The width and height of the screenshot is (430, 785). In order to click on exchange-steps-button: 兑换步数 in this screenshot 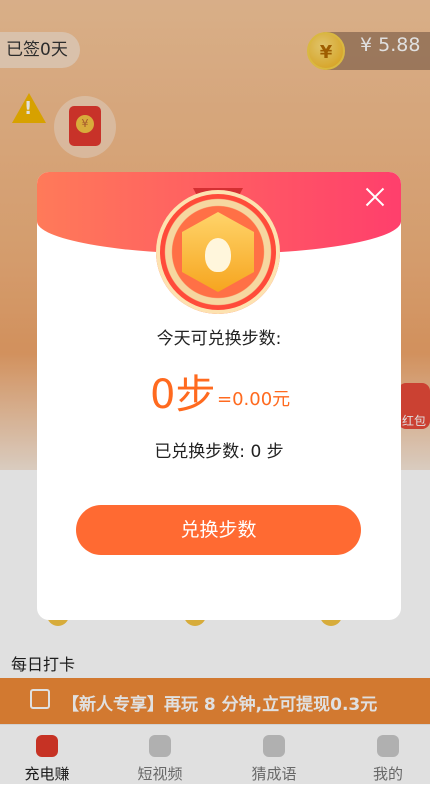, I will do `click(218, 530)`.